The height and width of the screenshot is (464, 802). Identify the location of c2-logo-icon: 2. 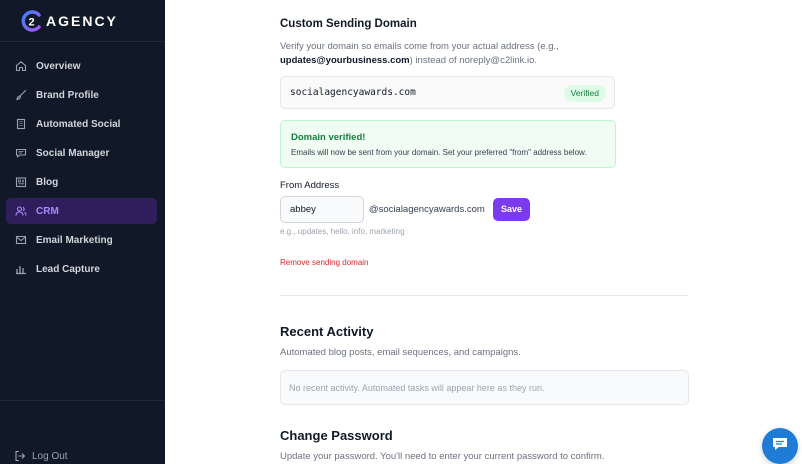
(32, 21).